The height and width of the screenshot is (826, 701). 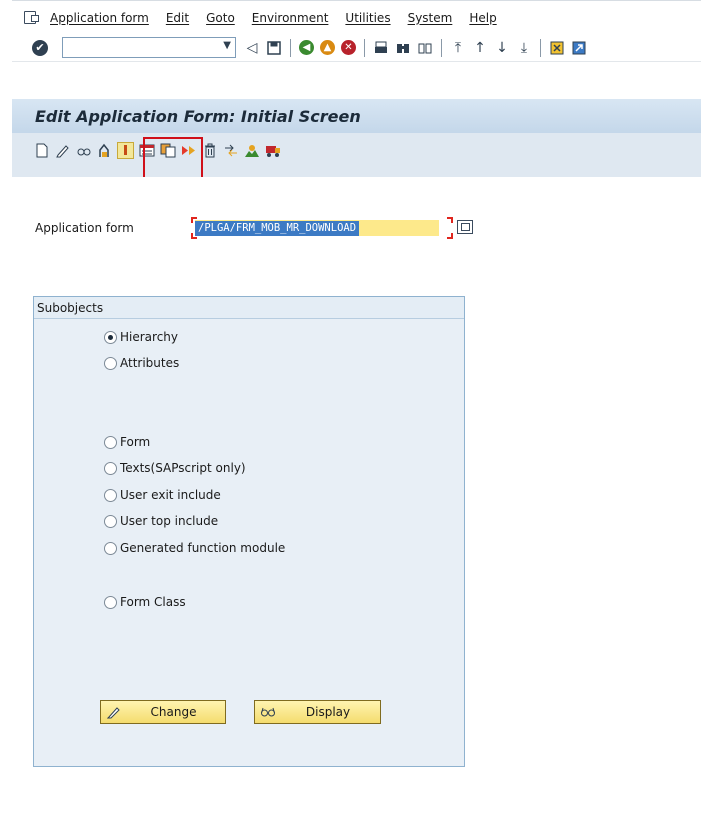 I want to click on radio-user-exit-include: User exit include, so click(x=162, y=495).